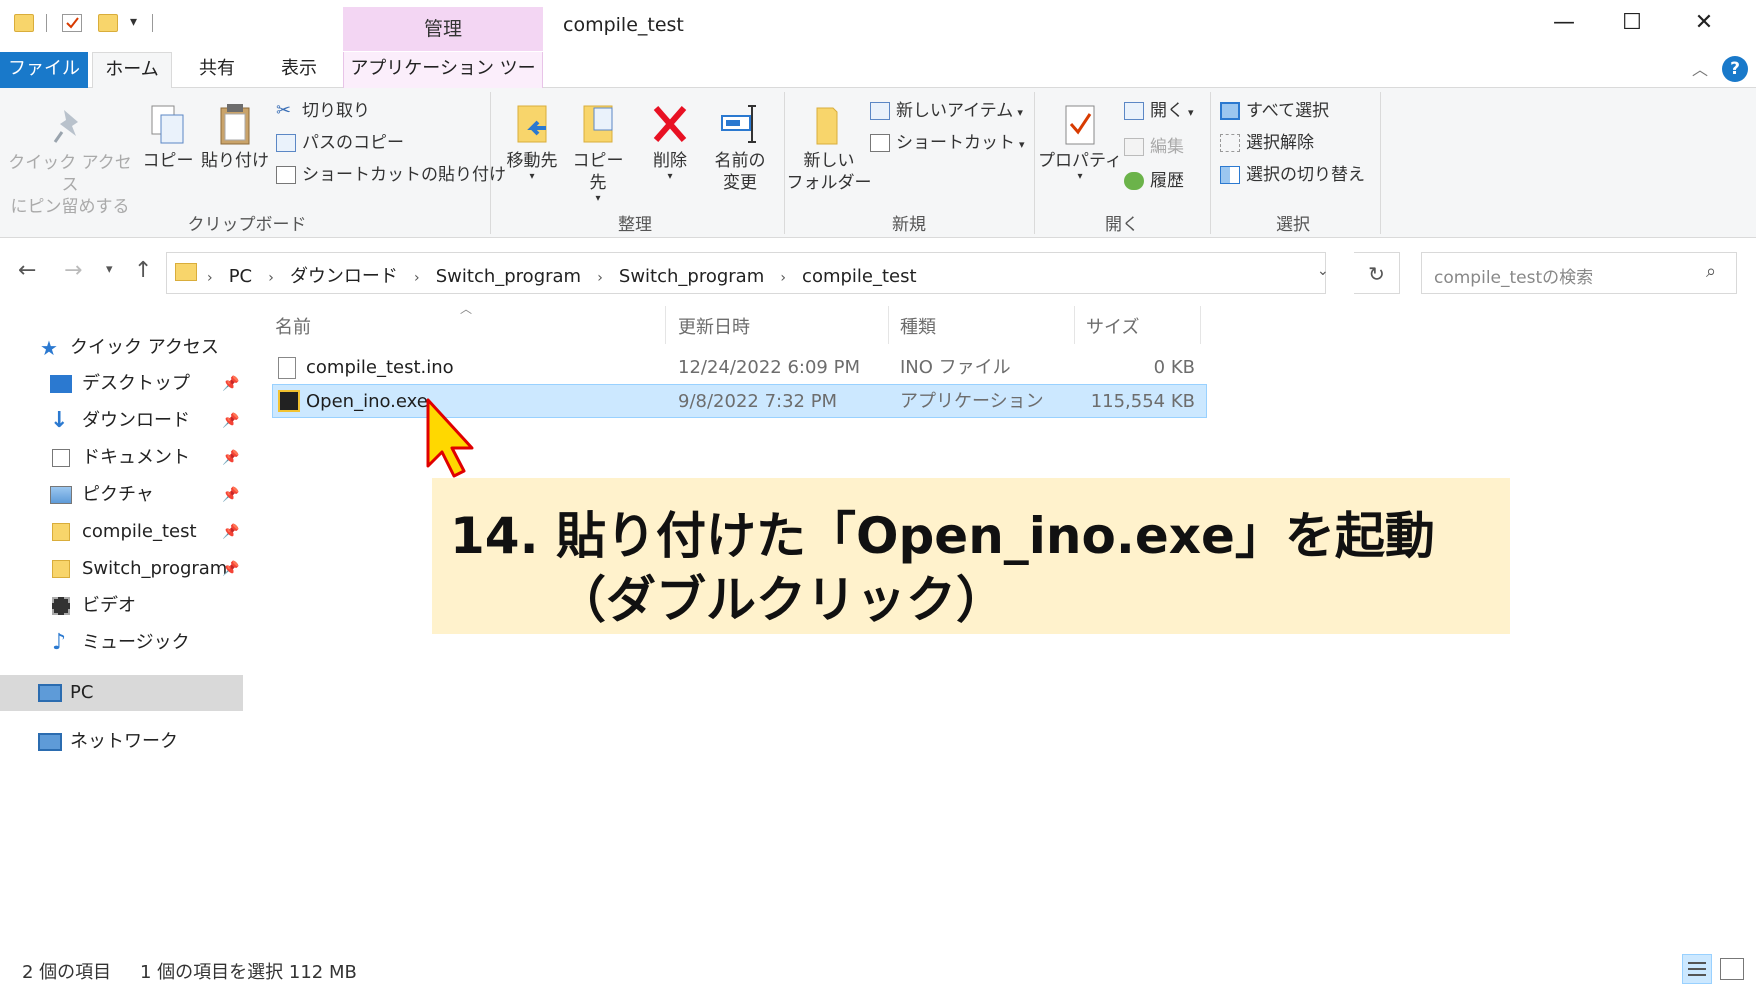 This screenshot has width=1756, height=991. I want to click on move-to-icon, so click(532, 126).